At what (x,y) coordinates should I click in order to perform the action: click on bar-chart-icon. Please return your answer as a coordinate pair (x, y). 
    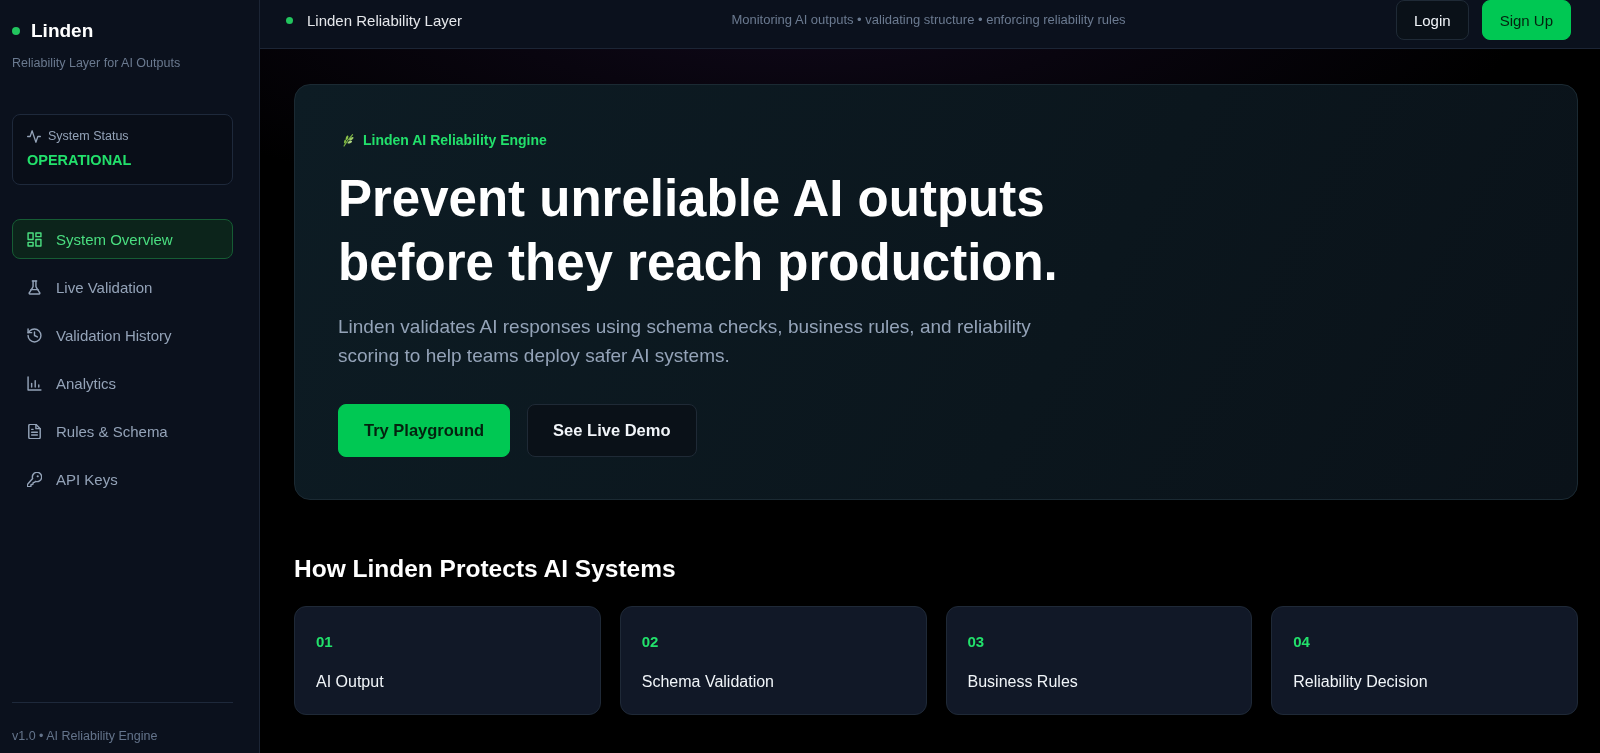
    Looking at the image, I should click on (34, 383).